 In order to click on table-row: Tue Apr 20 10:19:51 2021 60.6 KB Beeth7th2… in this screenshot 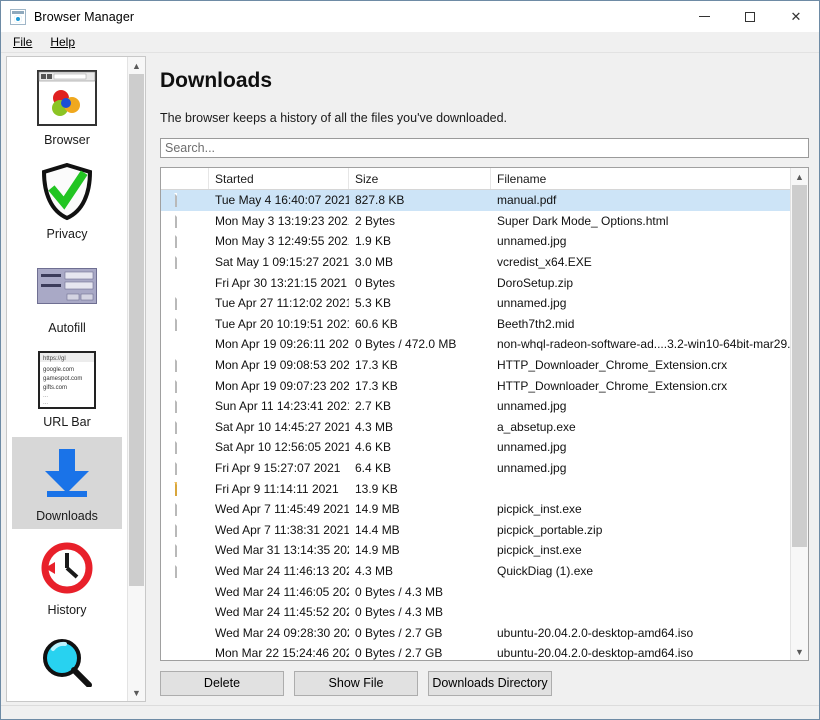, I will do `click(475, 324)`.